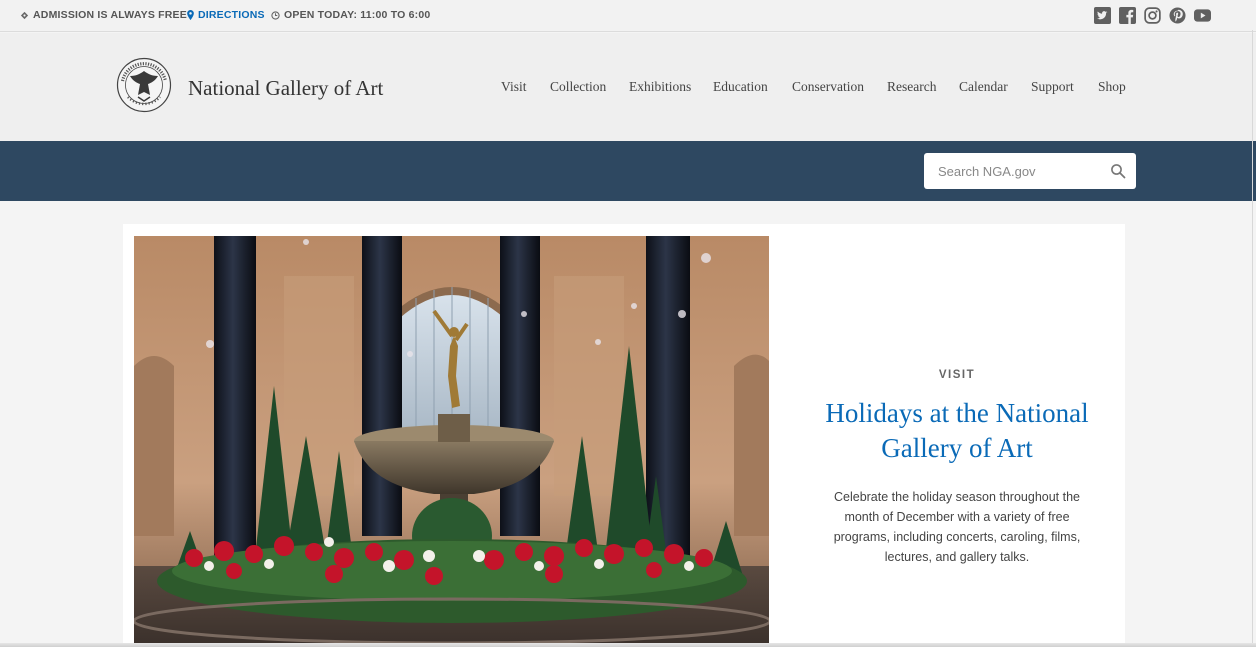 The width and height of the screenshot is (1256, 647). Describe the element at coordinates (144, 85) in the screenshot. I see `nga-seal-logo` at that location.